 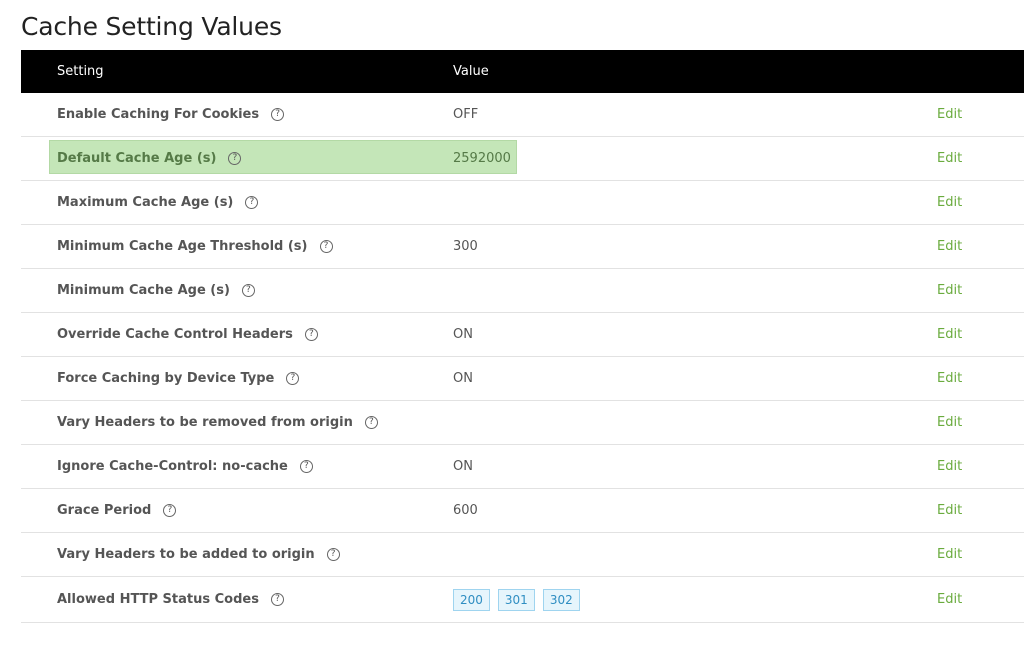 I want to click on column-header-value: Value, so click(x=471, y=71).